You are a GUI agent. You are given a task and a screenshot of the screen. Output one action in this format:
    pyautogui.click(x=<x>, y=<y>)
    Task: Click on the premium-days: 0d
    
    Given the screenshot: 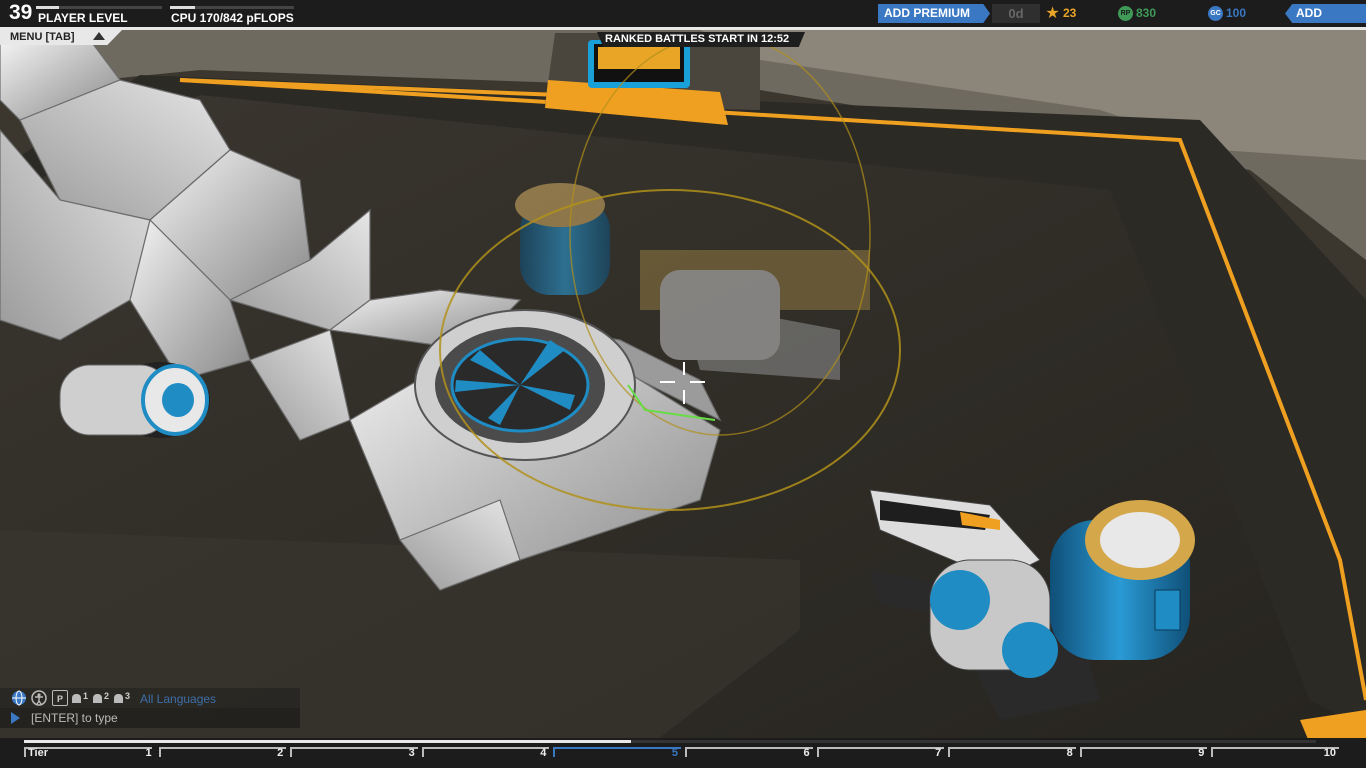 What is the action you would take?
    pyautogui.click(x=1016, y=13)
    